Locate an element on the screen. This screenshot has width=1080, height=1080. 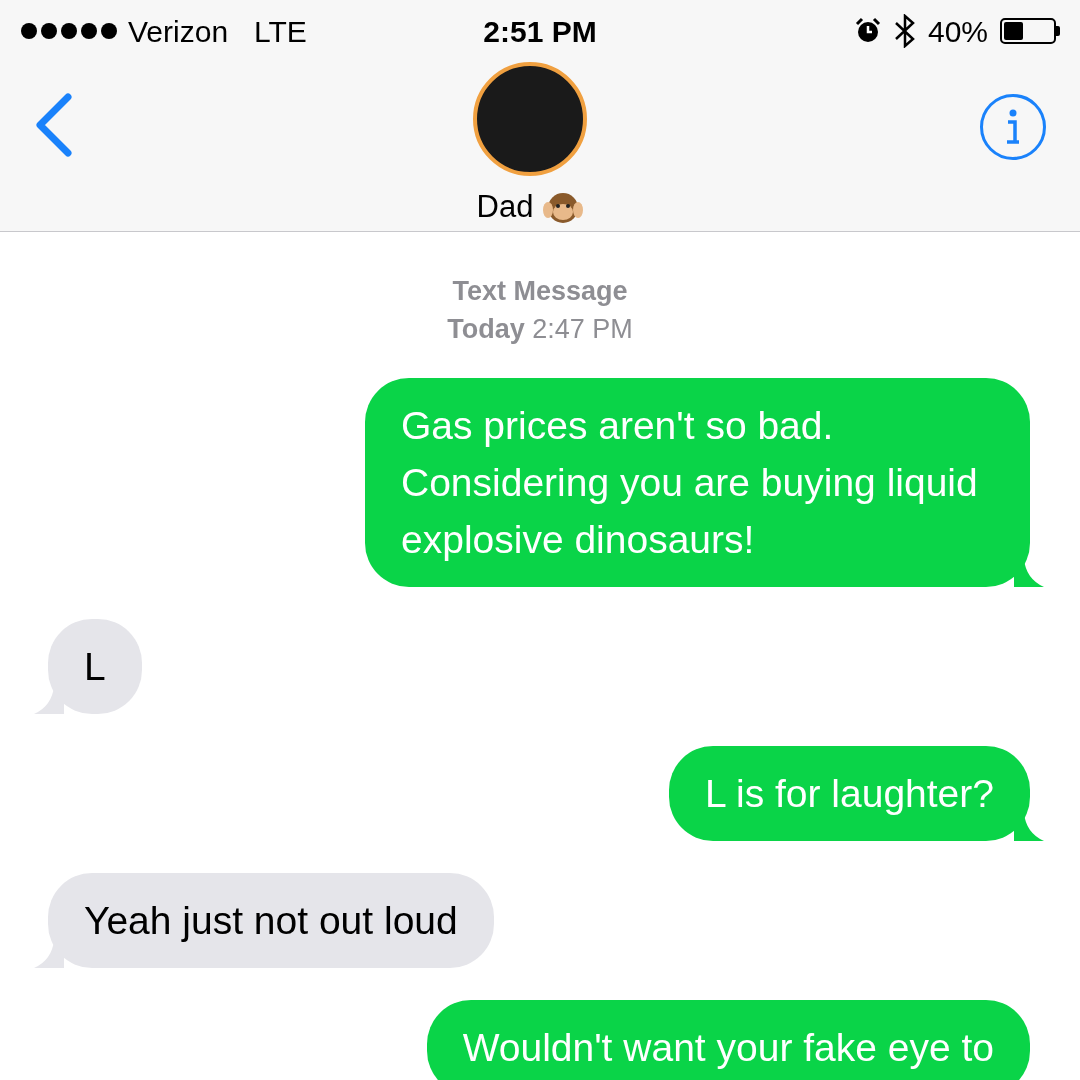
carrier-name: Verizon is located at coordinates (178, 31).